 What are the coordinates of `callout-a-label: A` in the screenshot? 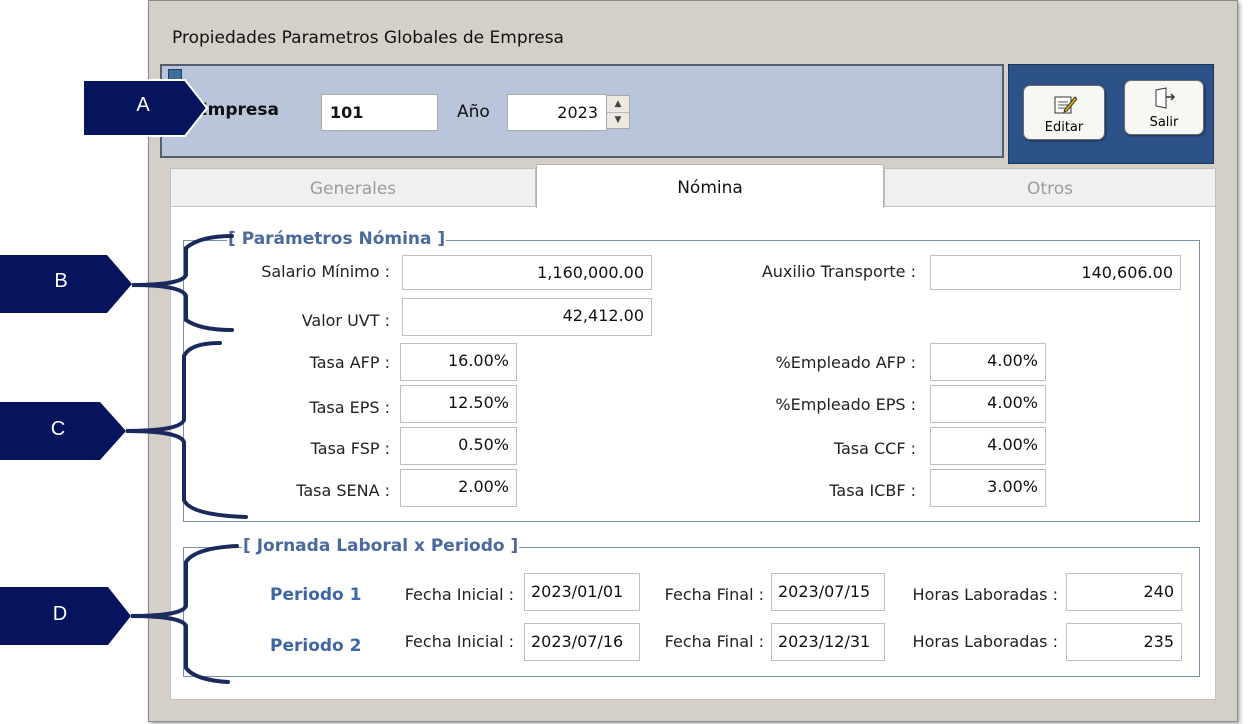 It's located at (143, 105).